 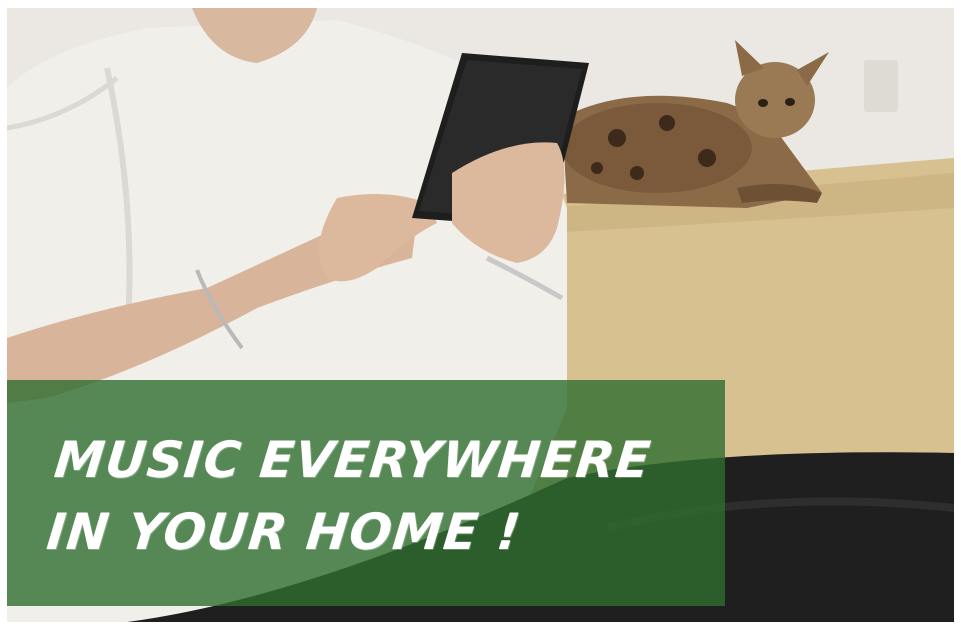 I want to click on headline-line-1: MUSIC EVERYWHERE, so click(x=352, y=460).